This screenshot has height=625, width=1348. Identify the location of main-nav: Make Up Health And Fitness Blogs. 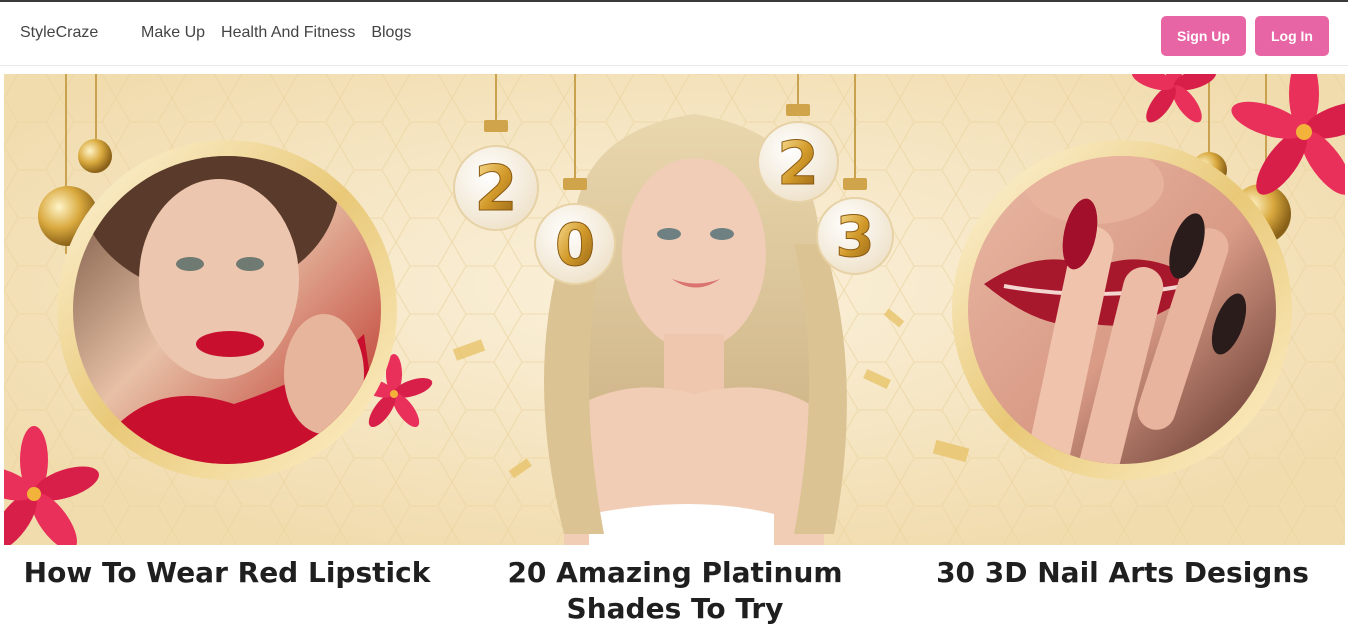
(276, 33).